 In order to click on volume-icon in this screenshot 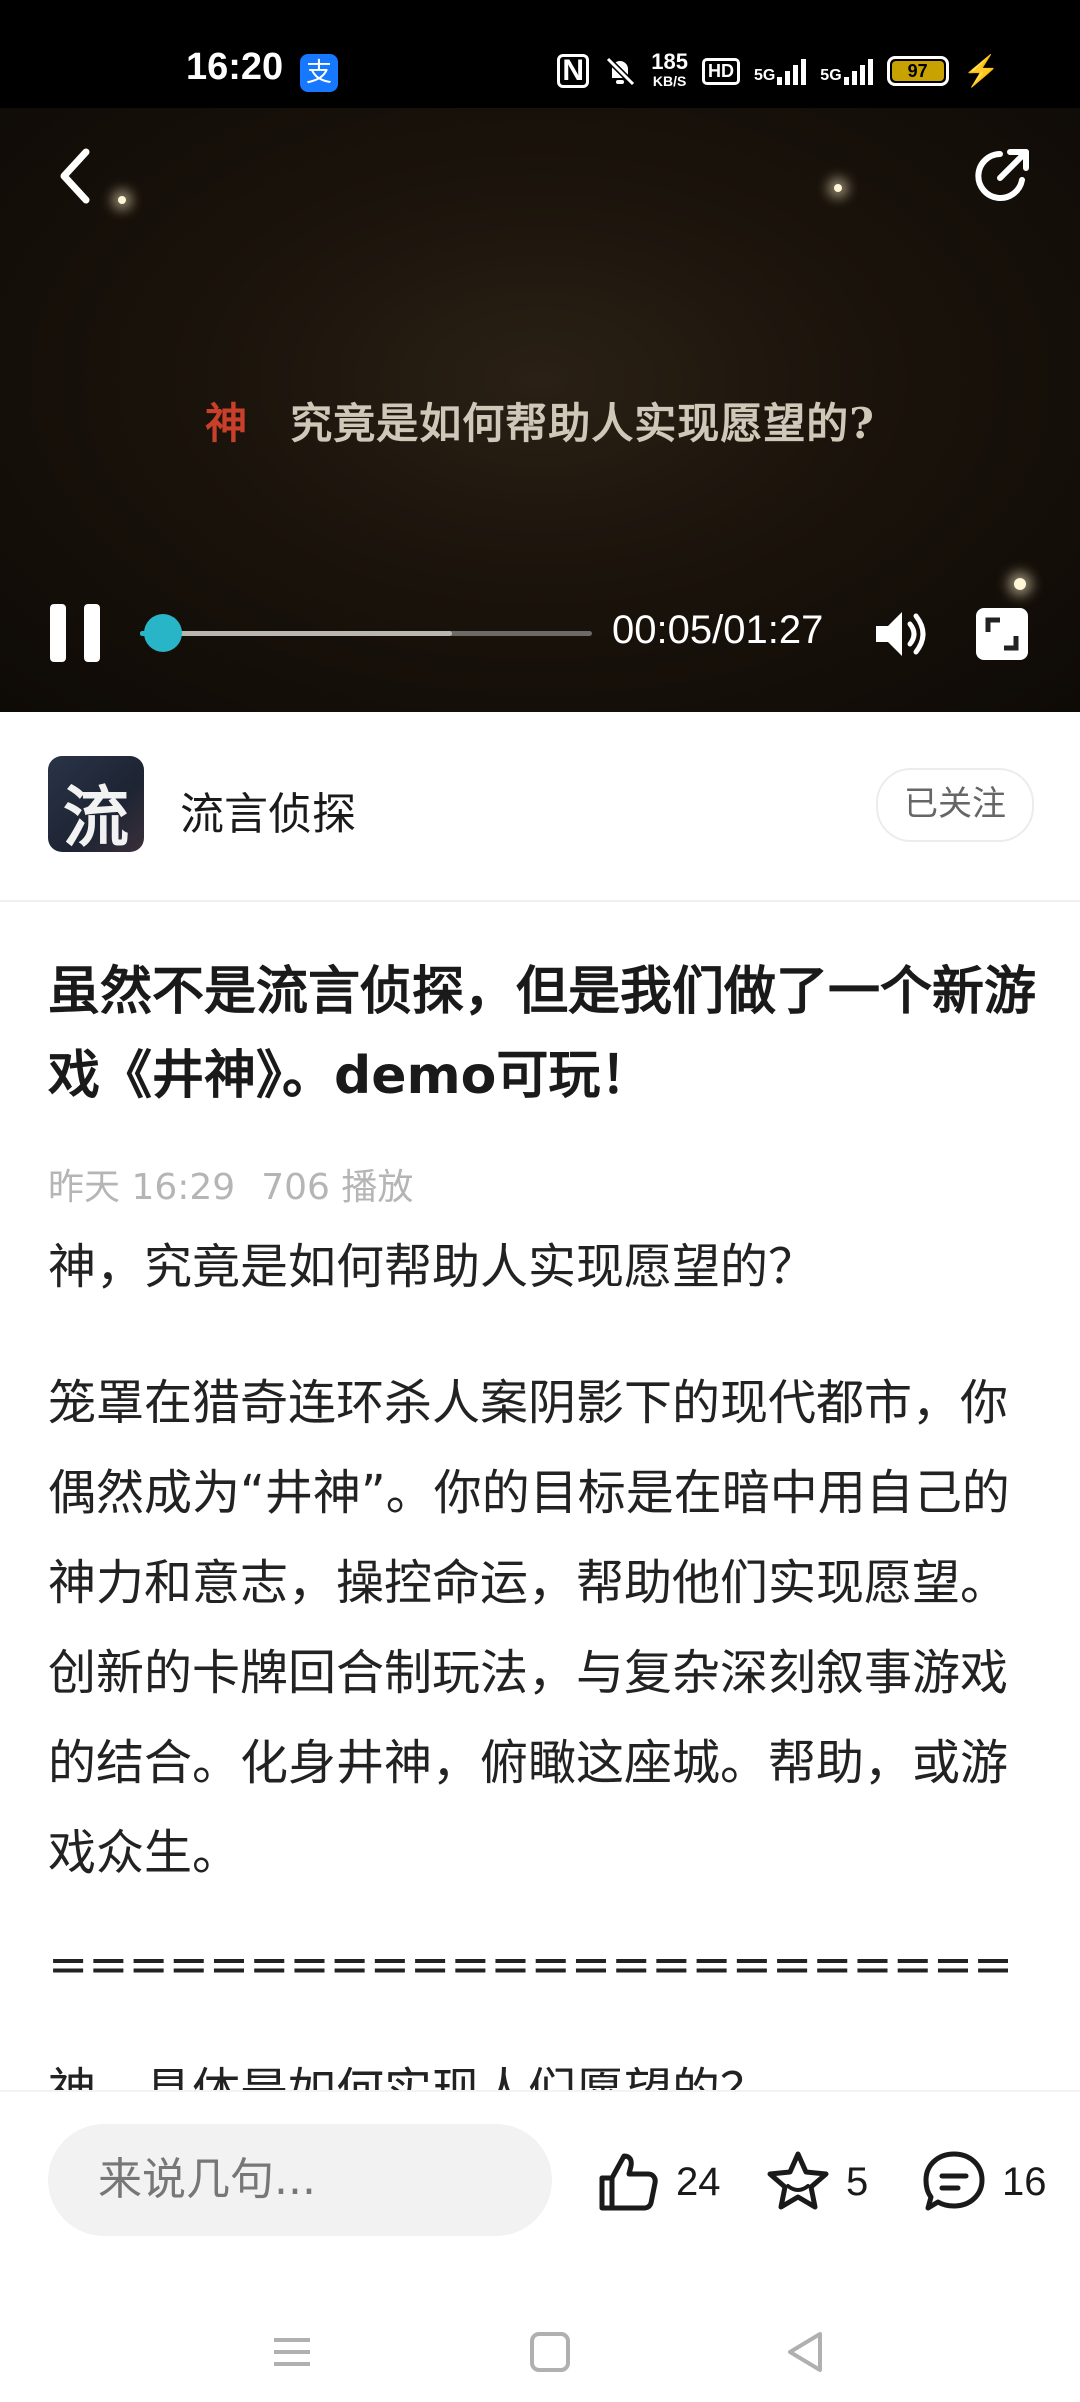, I will do `click(902, 634)`.